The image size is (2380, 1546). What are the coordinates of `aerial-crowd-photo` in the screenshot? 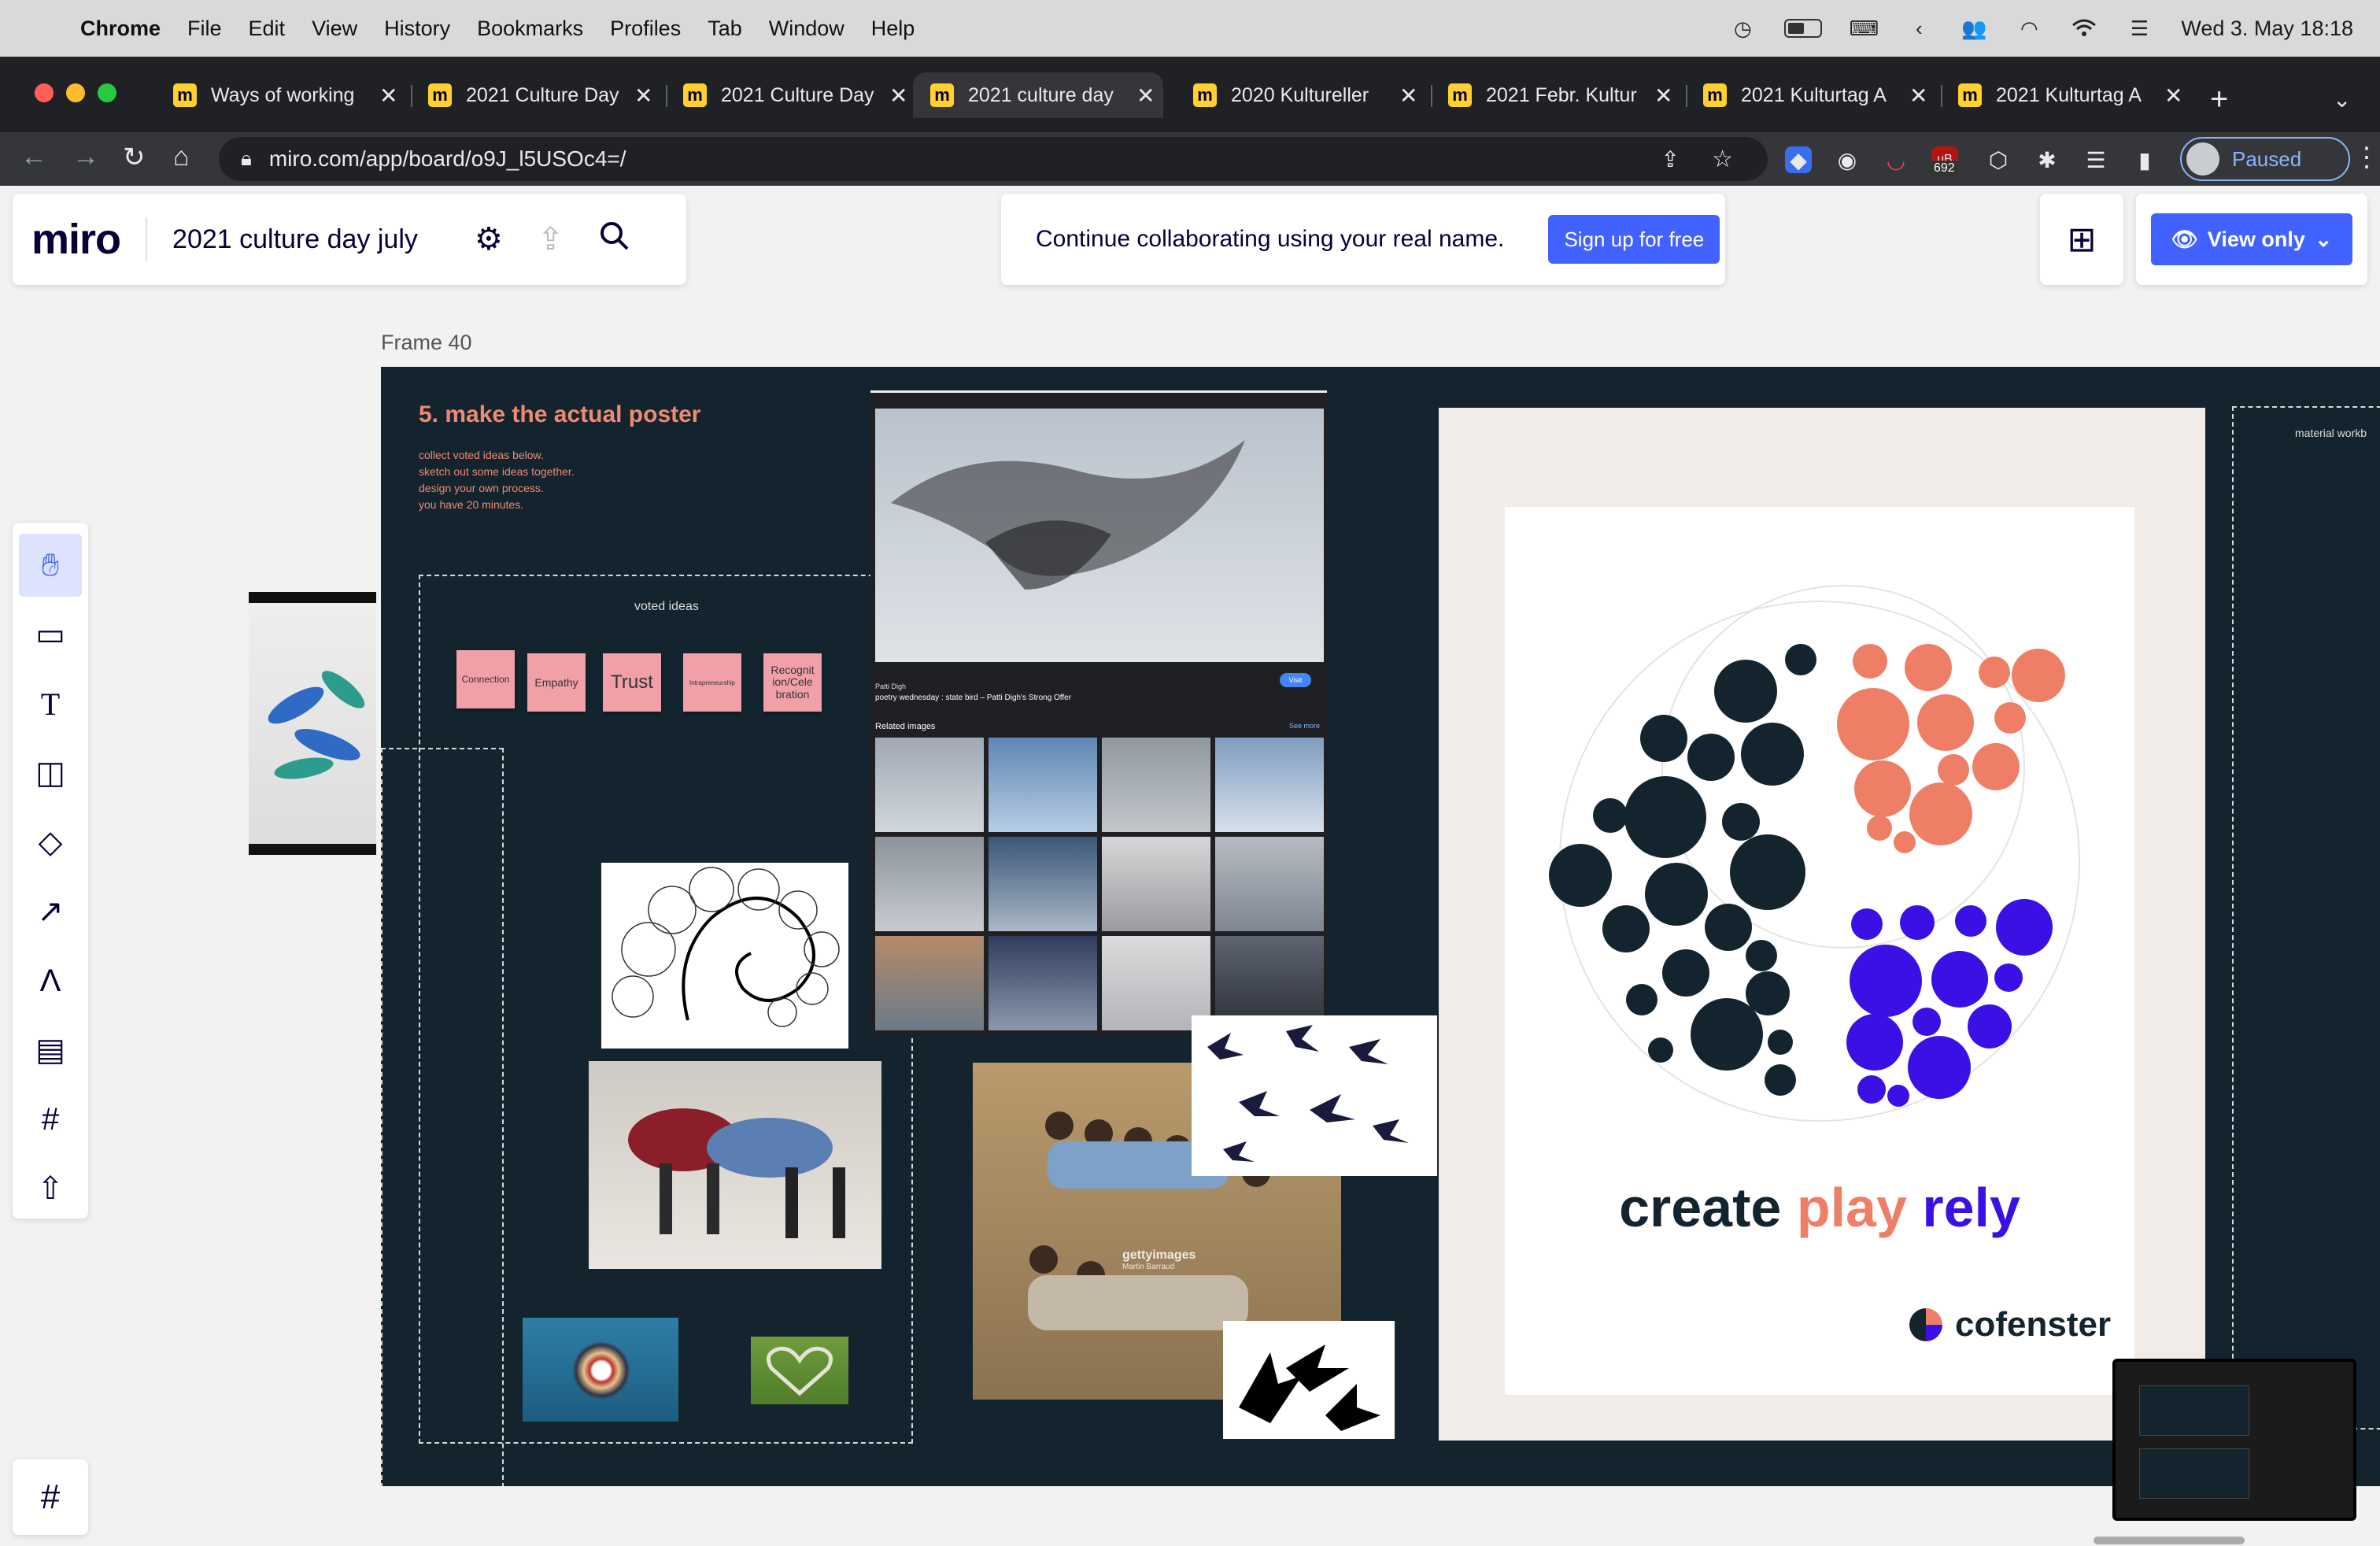 It's located at (600, 1370).